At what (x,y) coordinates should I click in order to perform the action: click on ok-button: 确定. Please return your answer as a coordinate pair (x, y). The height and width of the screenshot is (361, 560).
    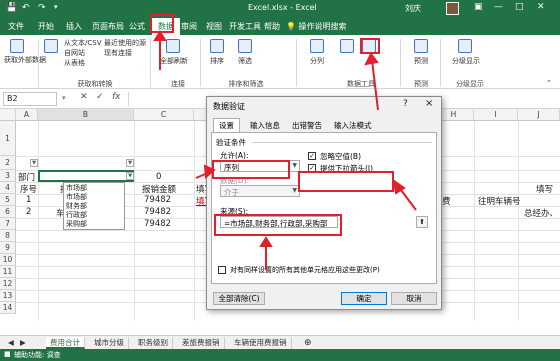
    Looking at the image, I should click on (364, 298).